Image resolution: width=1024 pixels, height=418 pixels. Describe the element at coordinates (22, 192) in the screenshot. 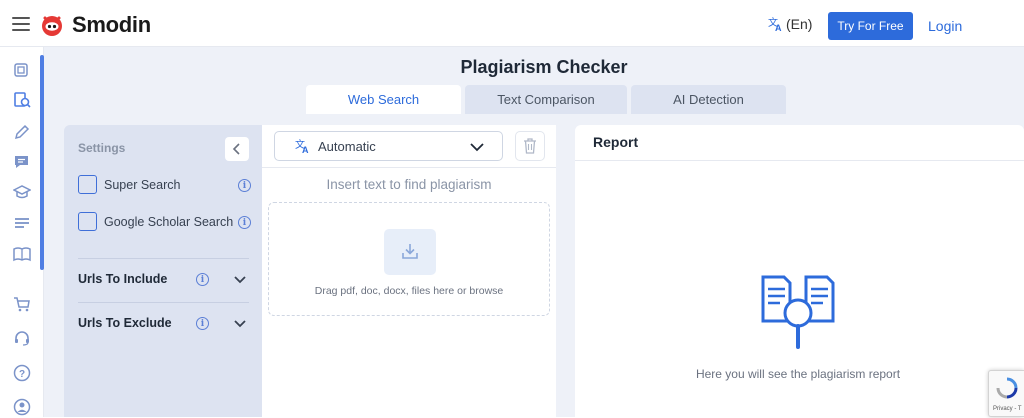

I see `graduation-cap-icon` at that location.